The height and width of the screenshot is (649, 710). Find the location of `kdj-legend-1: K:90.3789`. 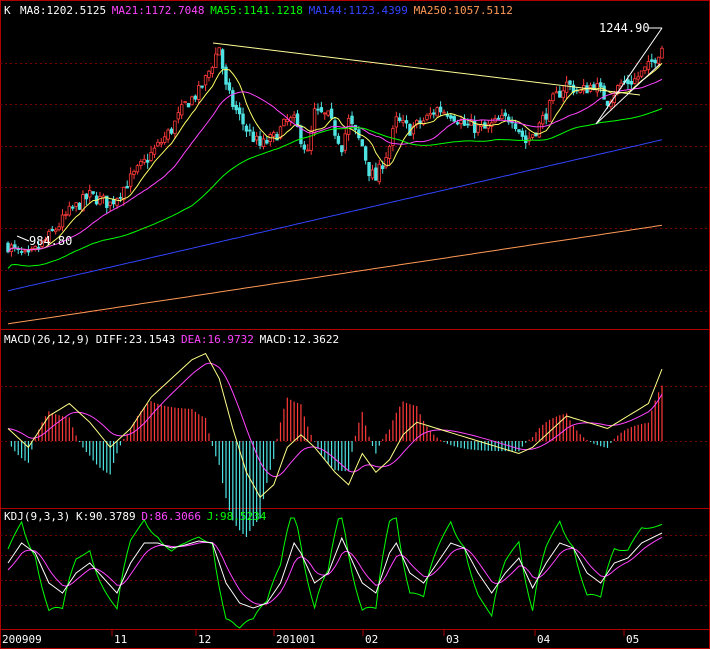

kdj-legend-1: K:90.3789 is located at coordinates (106, 516).